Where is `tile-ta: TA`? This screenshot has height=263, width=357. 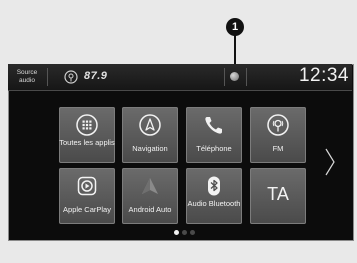
tile-ta: TA is located at coordinates (278, 196).